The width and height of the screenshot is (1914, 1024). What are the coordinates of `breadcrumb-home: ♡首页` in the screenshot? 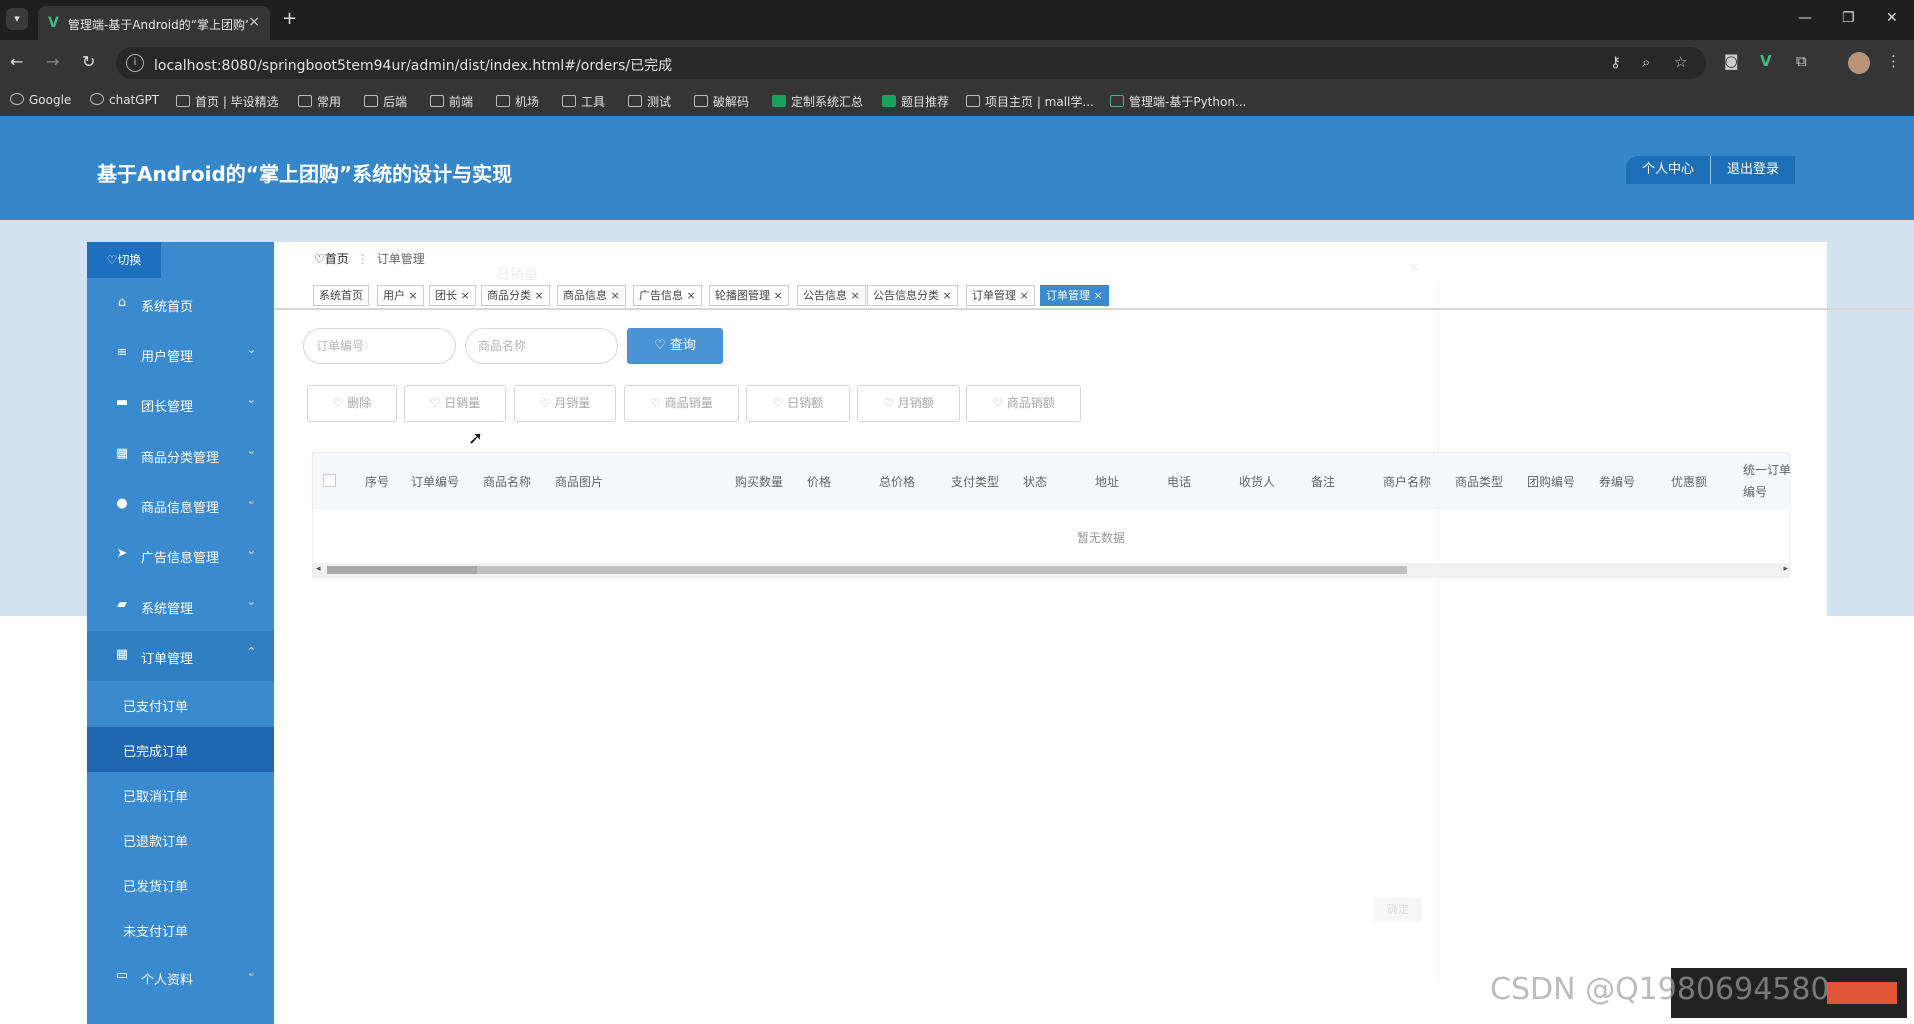 It's located at (331, 259).